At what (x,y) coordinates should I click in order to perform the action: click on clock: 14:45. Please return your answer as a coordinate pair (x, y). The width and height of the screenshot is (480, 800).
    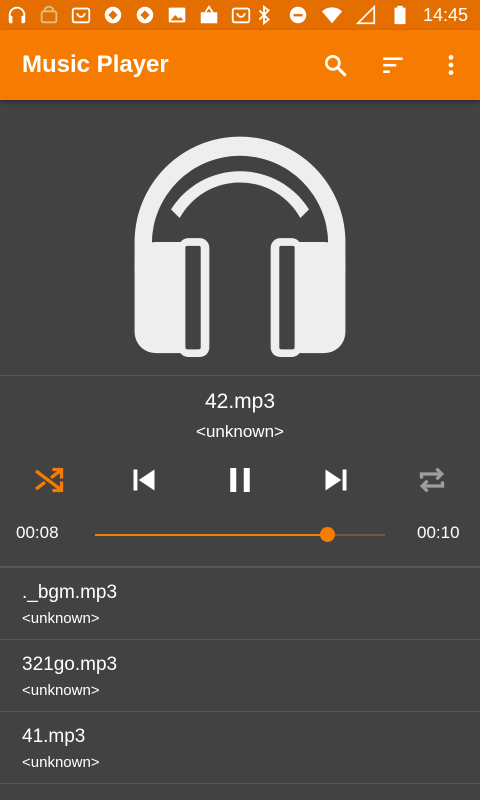
    Looking at the image, I should click on (445, 14).